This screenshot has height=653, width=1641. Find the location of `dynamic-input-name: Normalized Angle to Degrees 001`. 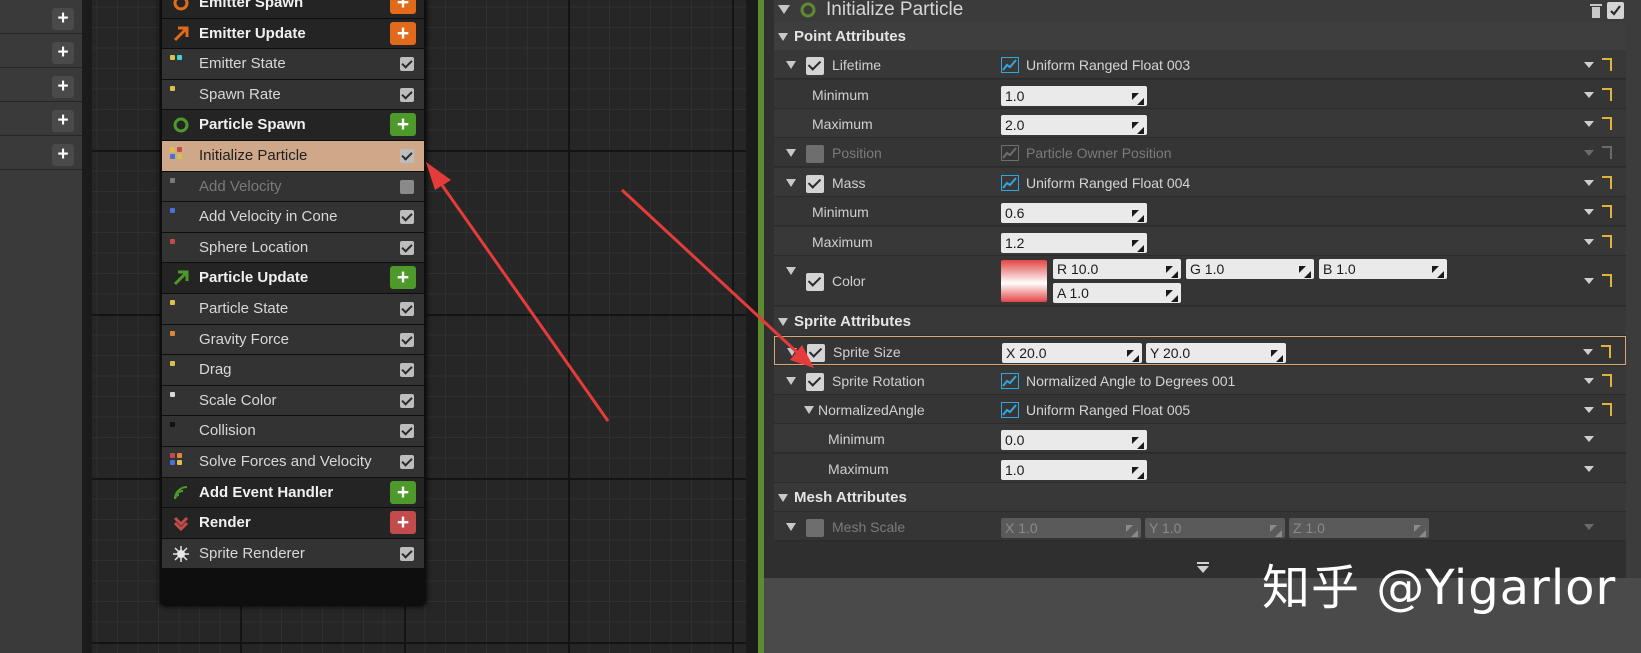

dynamic-input-name: Normalized Angle to Degrees 001 is located at coordinates (1130, 381).